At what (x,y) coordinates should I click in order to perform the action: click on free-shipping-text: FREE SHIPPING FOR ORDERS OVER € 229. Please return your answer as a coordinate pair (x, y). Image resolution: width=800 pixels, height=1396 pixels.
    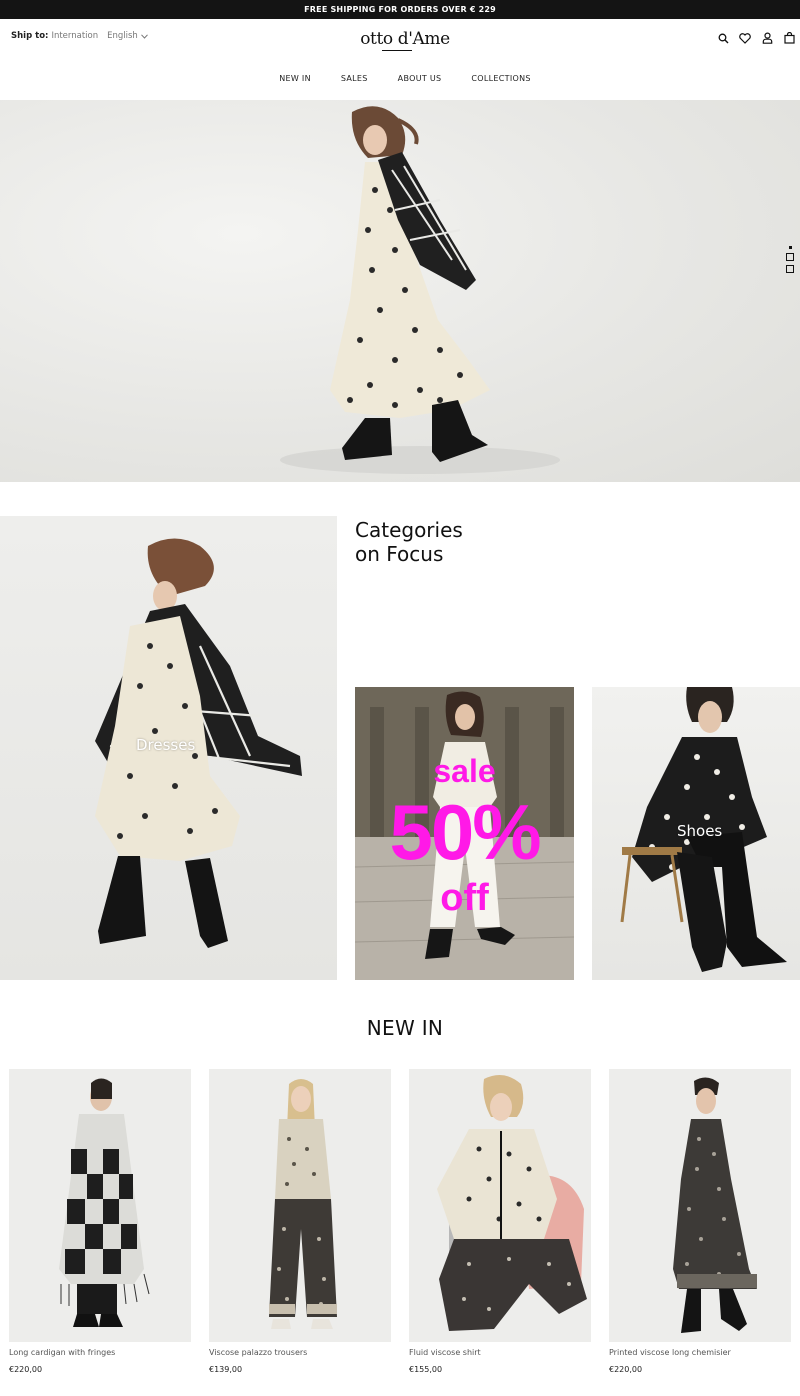
    Looking at the image, I should click on (400, 9).